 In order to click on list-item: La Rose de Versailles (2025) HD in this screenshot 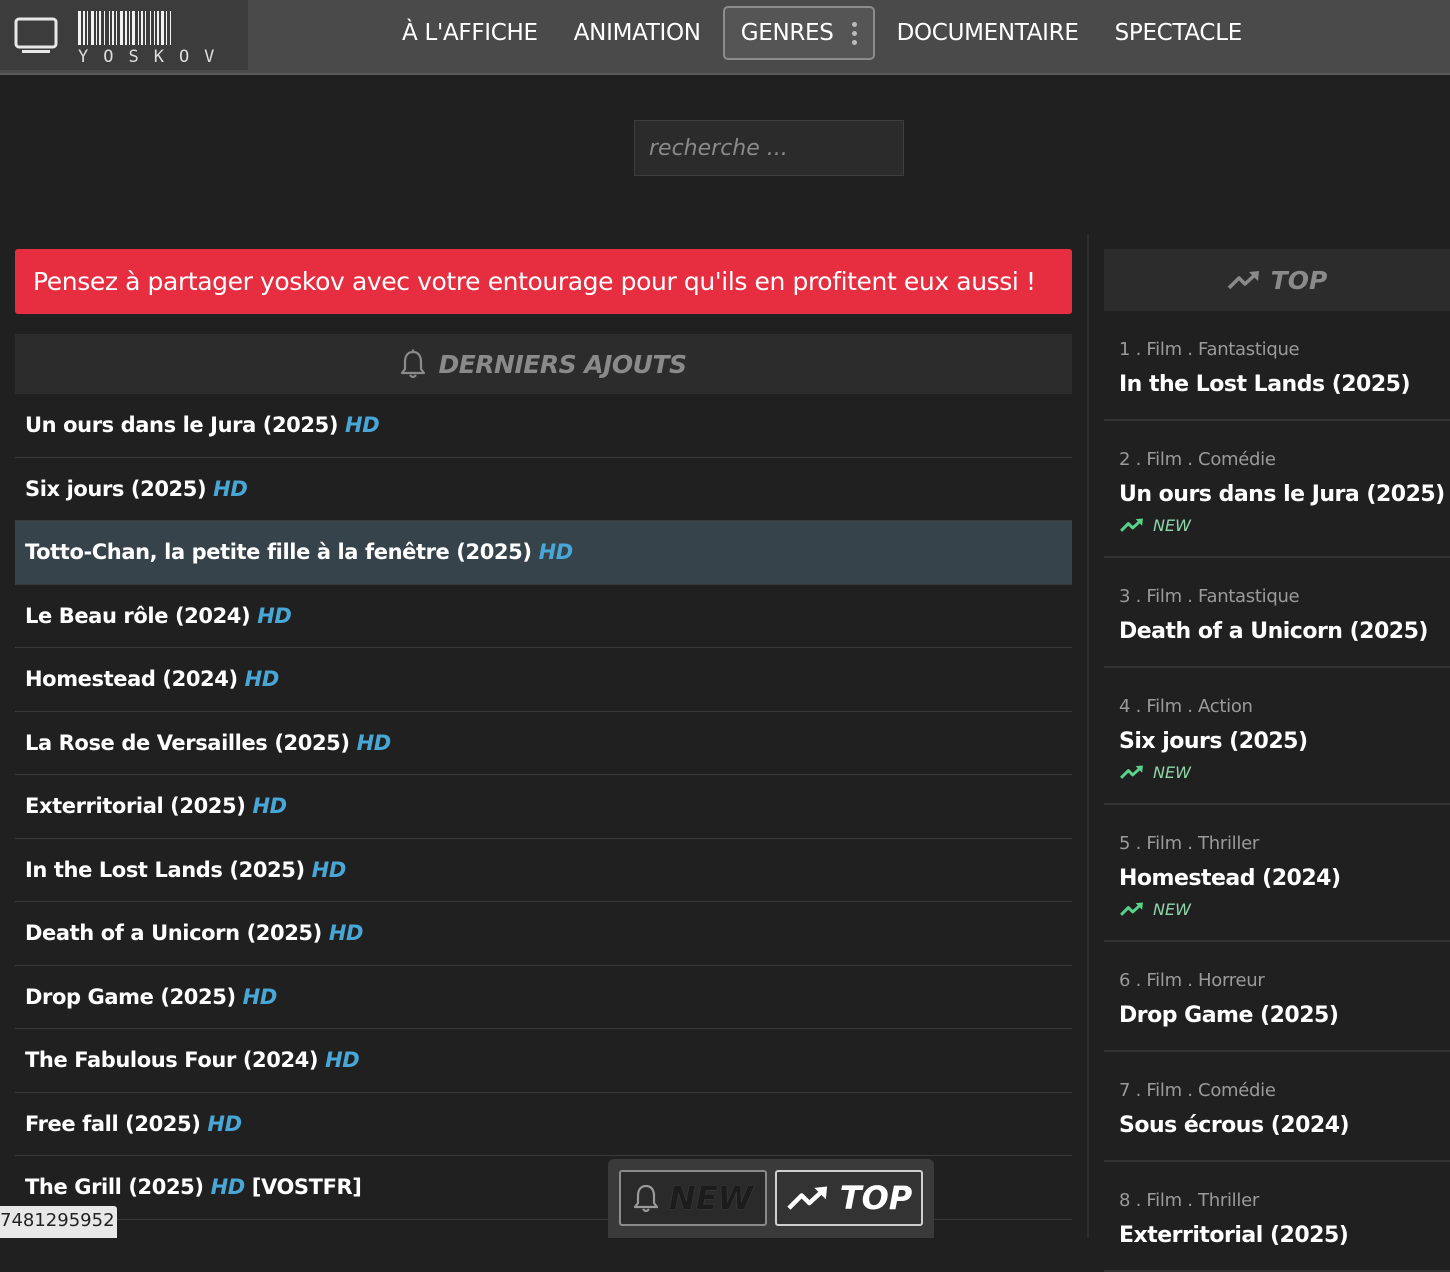, I will do `click(543, 743)`.